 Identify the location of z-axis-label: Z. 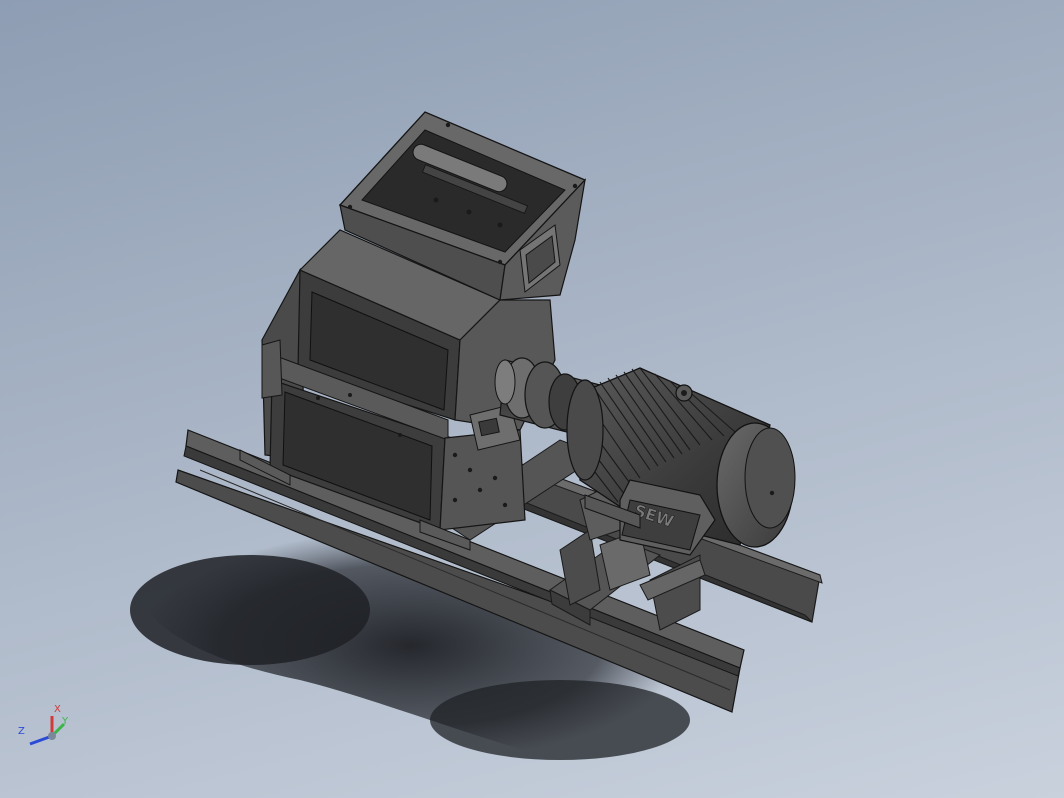
(21, 731).